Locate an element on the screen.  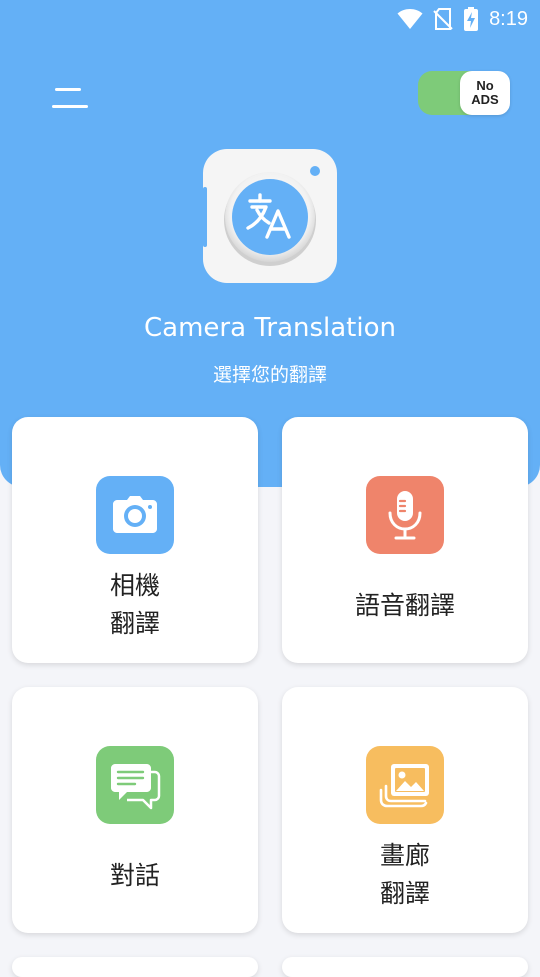
camera-translate-label: 相機 翻譯 is located at coordinates (134, 604).